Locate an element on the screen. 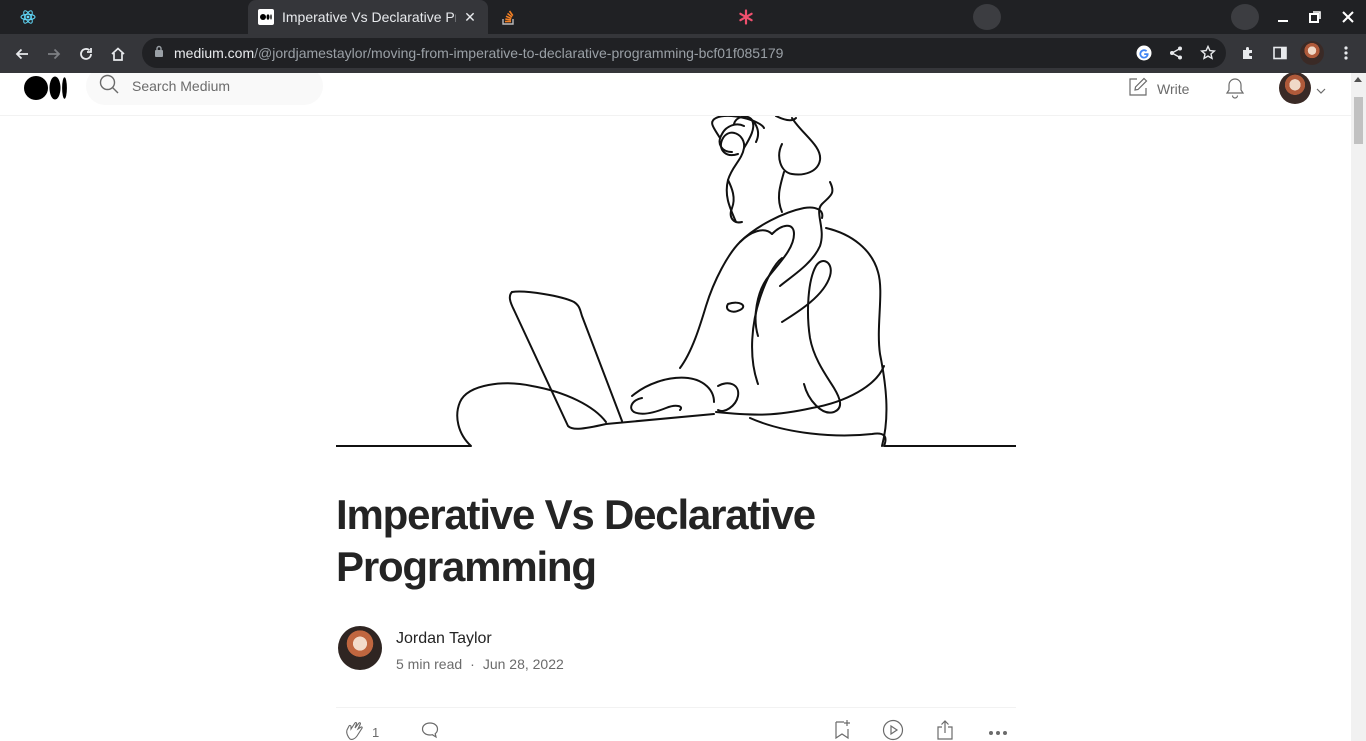 The width and height of the screenshot is (1366, 741). profile-tab-button is located at coordinates (1245, 17).